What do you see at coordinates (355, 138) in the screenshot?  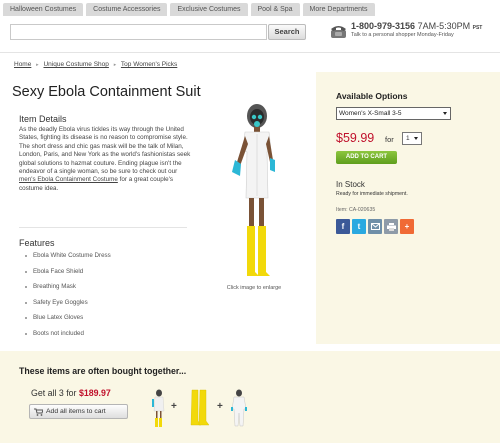 I see `price: $59.99` at bounding box center [355, 138].